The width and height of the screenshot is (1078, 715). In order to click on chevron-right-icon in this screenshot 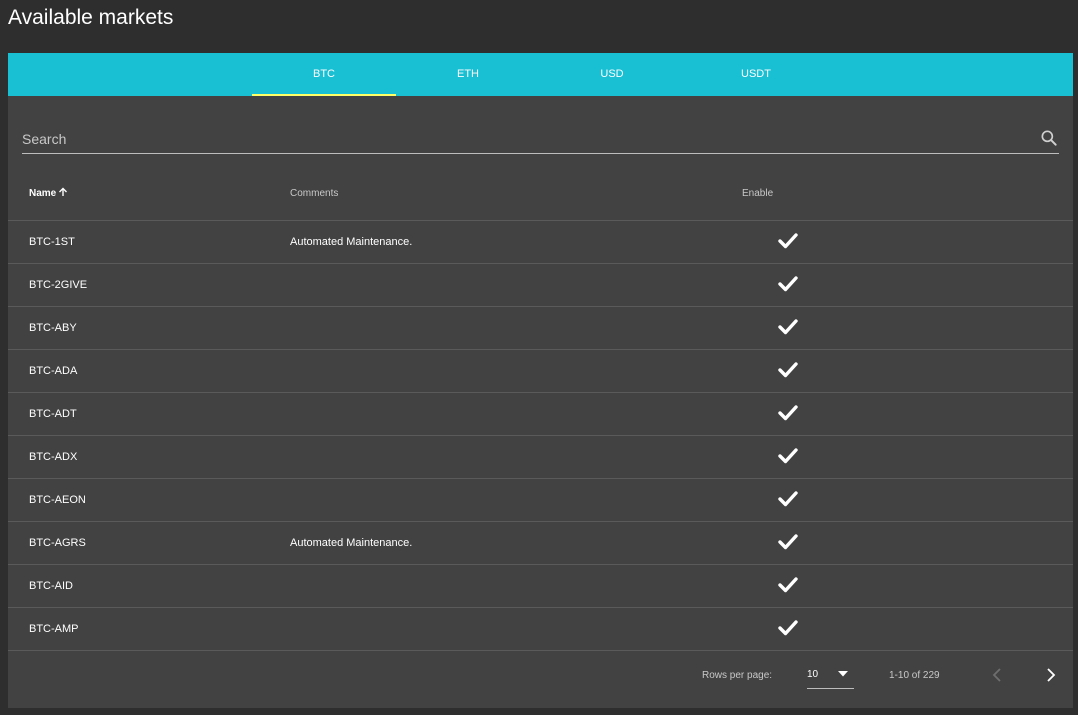, I will do `click(1050, 675)`.